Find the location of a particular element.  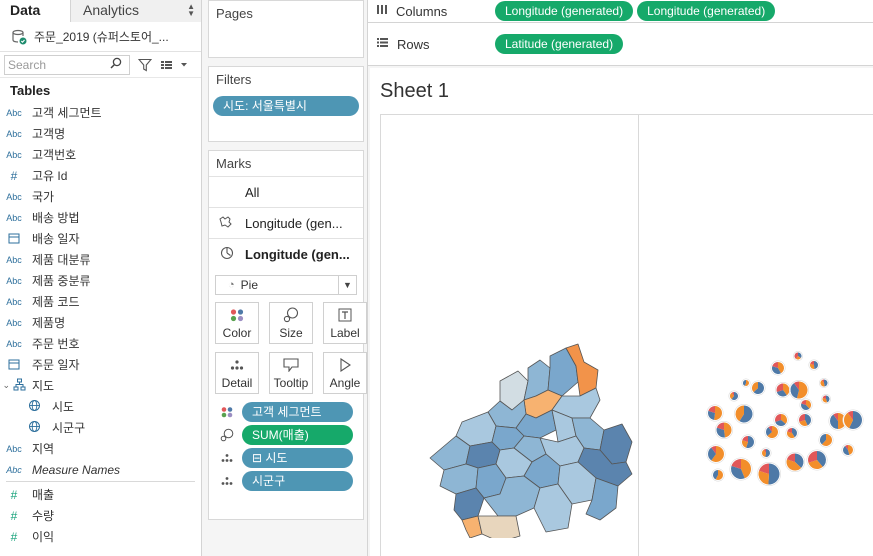

pie-marker-layer is located at coordinates (785, 419).